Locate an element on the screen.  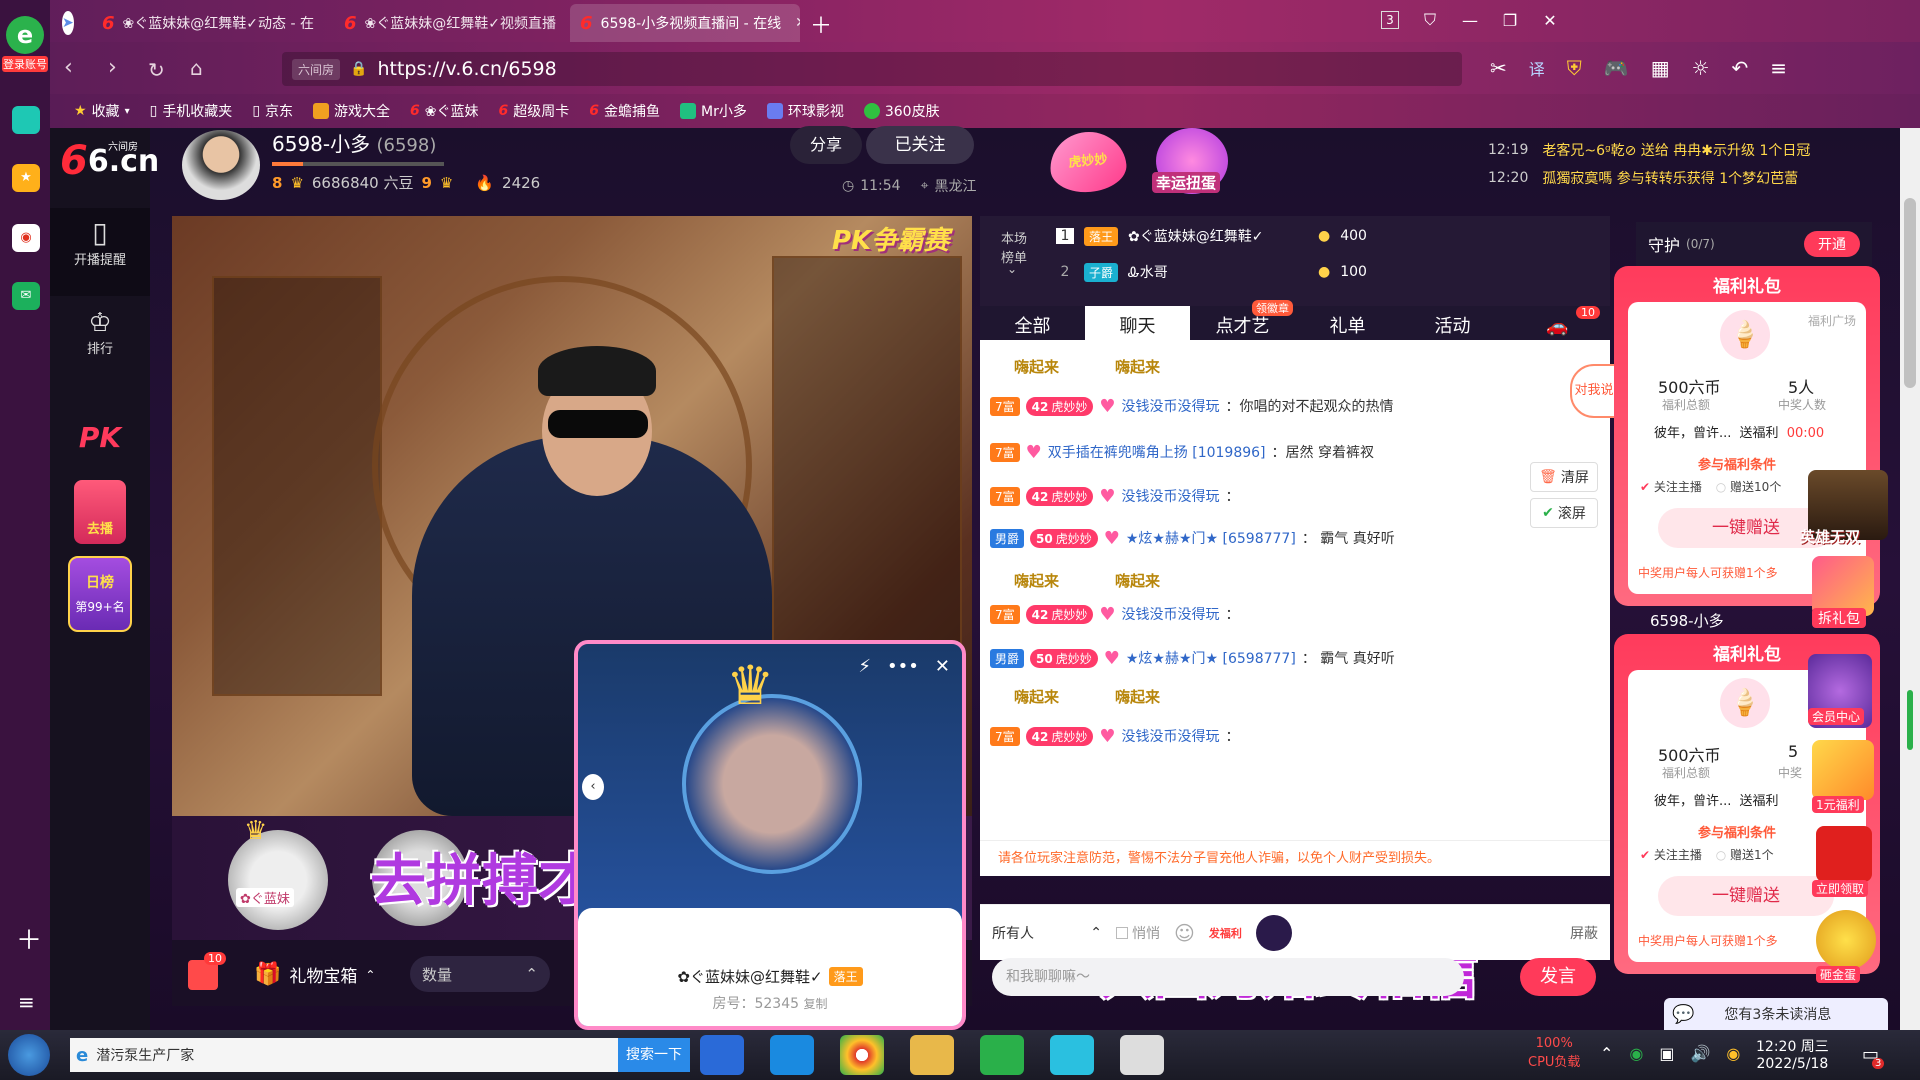
more-icon: ••• is located at coordinates (903, 666).